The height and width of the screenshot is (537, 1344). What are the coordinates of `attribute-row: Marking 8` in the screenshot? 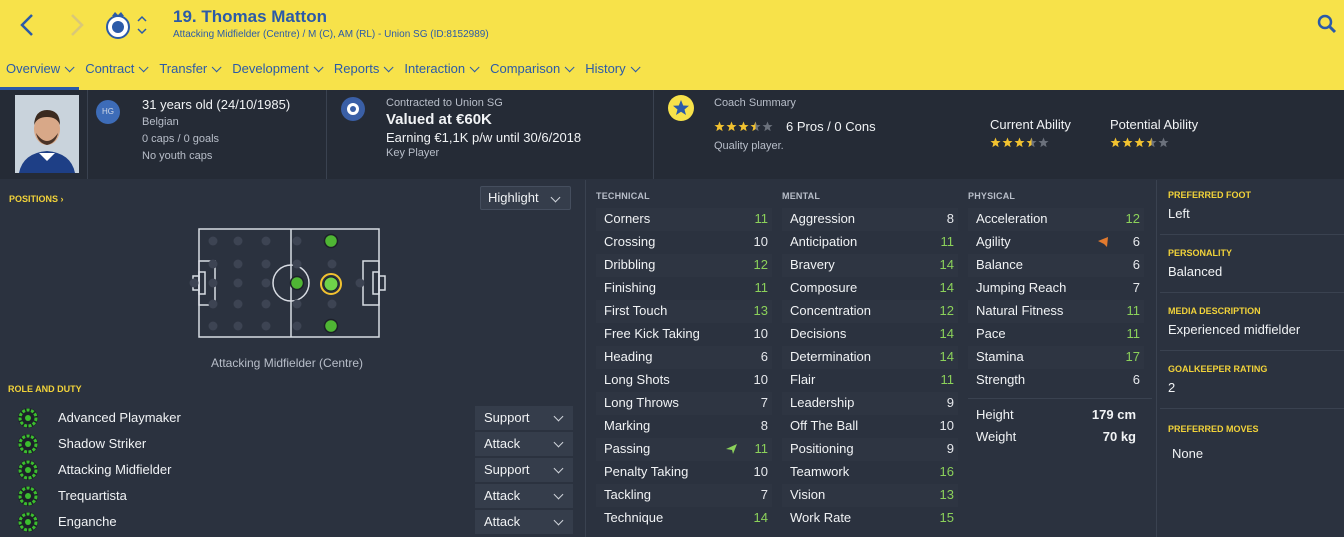 It's located at (684, 426).